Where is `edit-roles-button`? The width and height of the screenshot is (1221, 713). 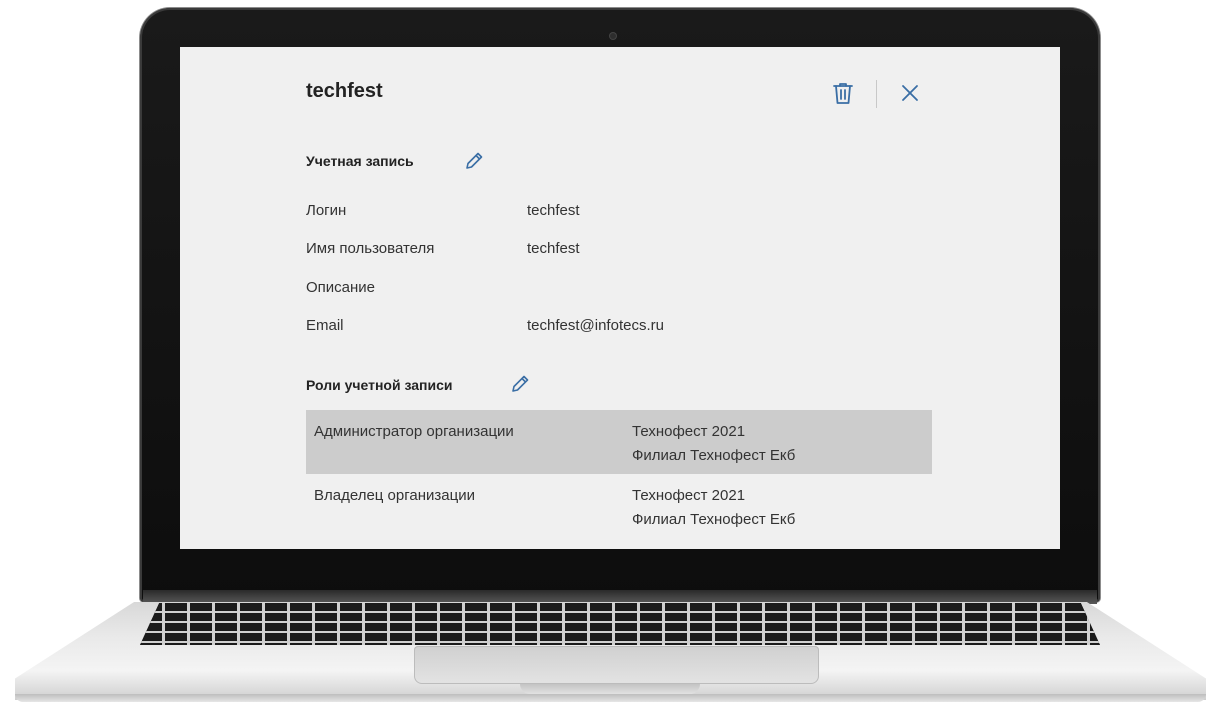
edit-roles-button is located at coordinates (520, 384).